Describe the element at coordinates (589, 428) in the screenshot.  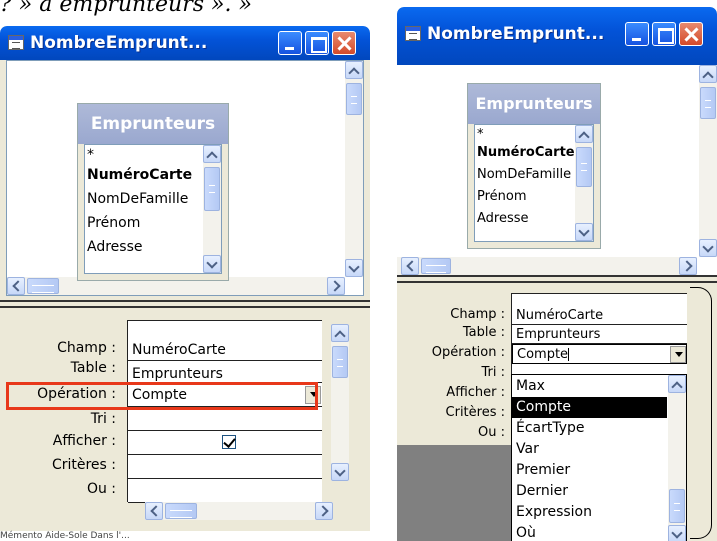
I see `dropdown-option: ÉcartType` at that location.